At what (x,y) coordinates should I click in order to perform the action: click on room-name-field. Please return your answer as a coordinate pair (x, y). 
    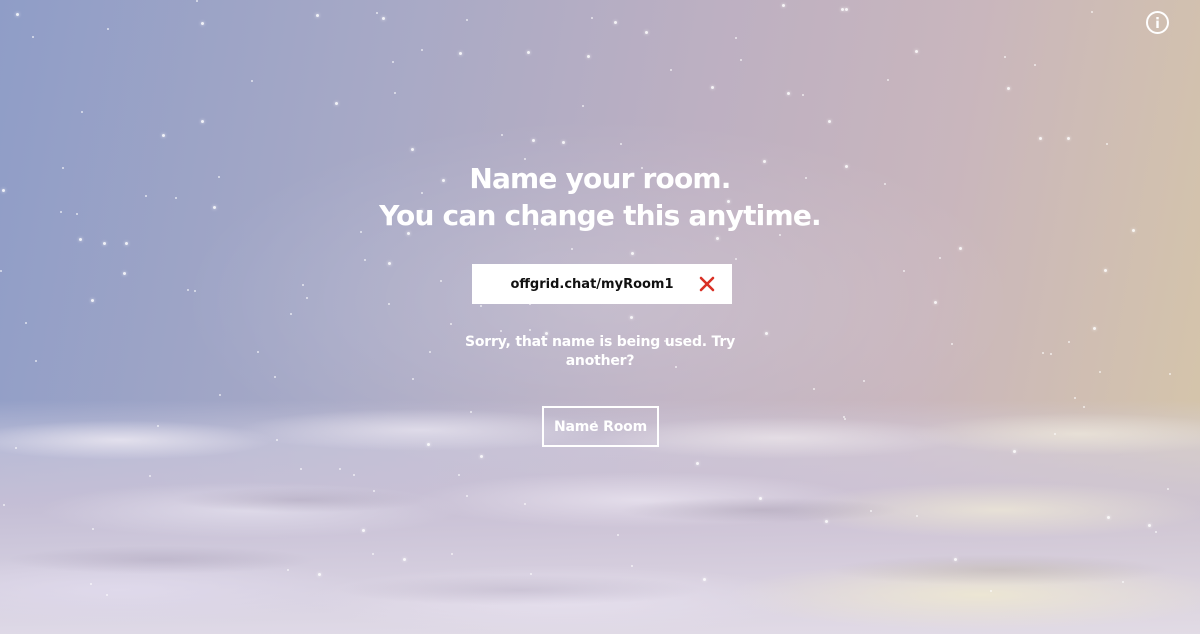
    Looking at the image, I should click on (602, 284).